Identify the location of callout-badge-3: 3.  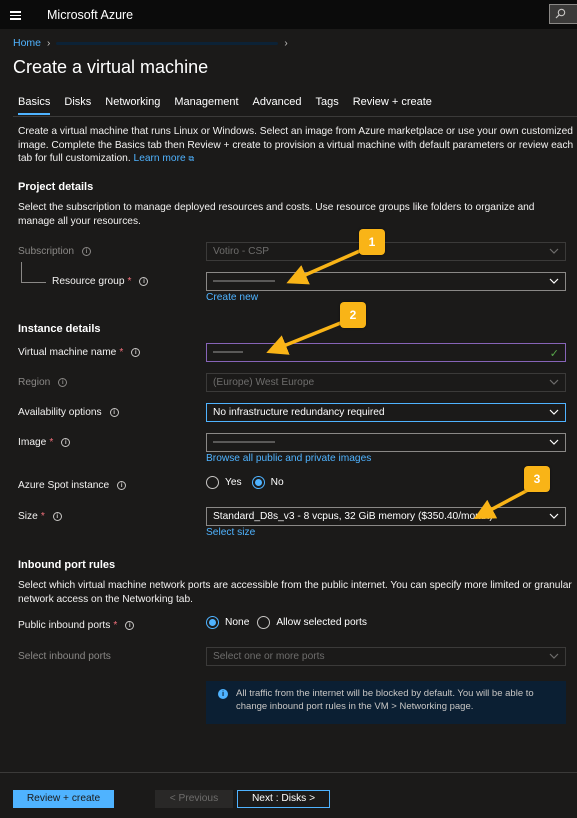
(537, 479).